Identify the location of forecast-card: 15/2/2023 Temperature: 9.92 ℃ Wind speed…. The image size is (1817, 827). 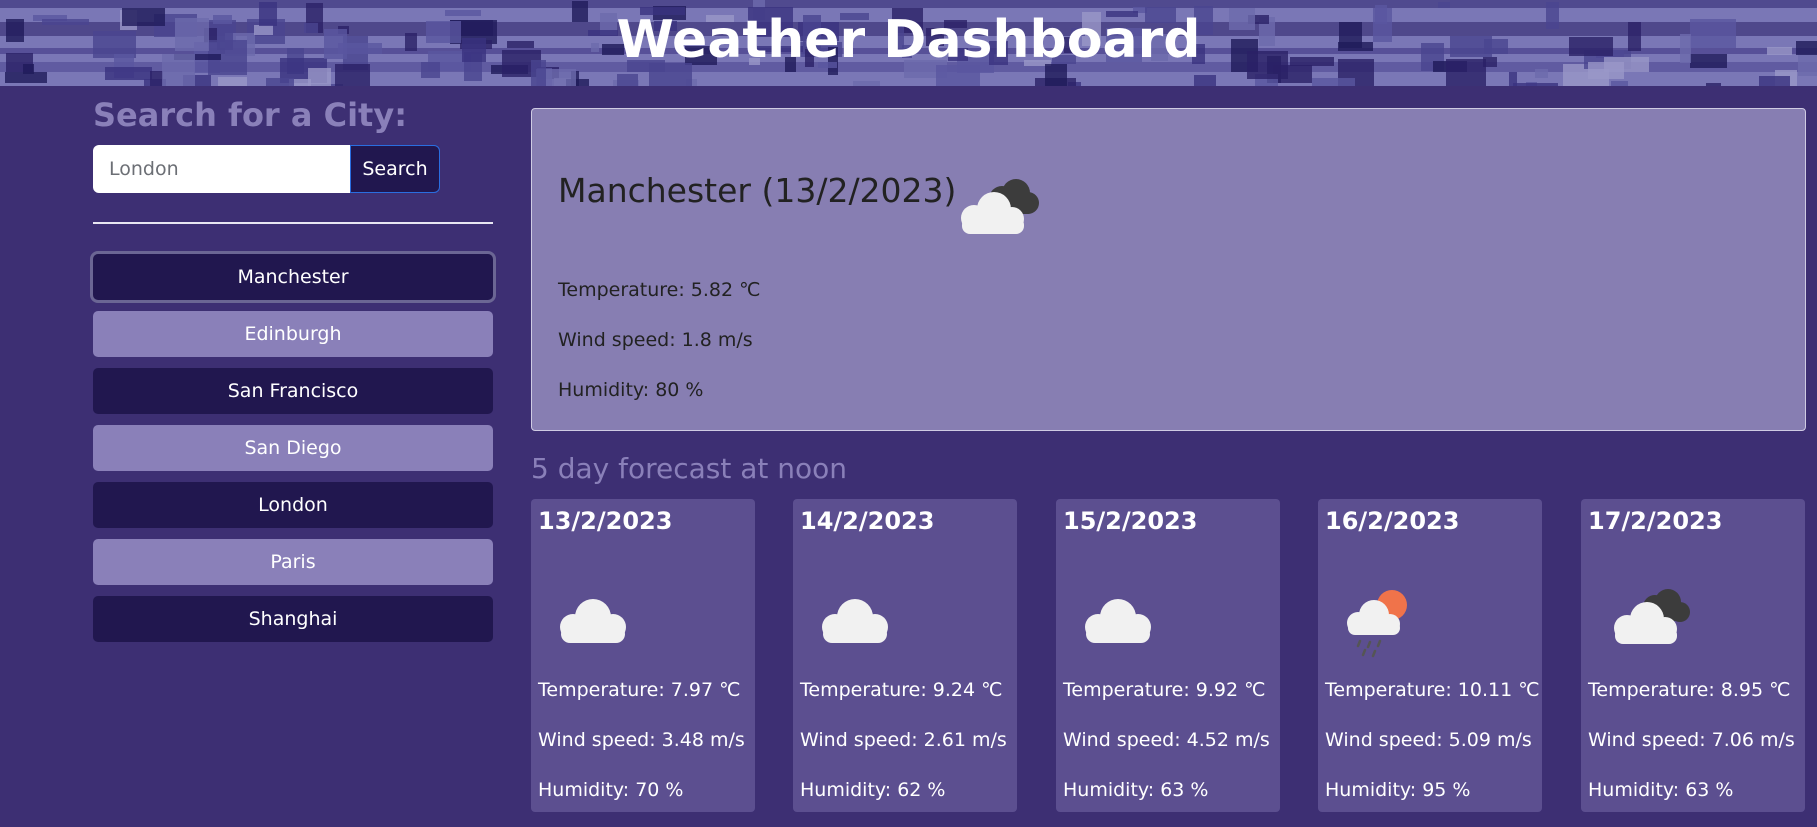
(1168, 655).